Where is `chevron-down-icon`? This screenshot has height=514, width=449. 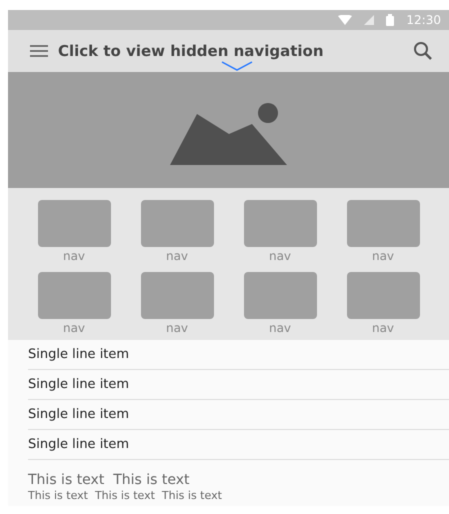
chevron-down-icon is located at coordinates (237, 66).